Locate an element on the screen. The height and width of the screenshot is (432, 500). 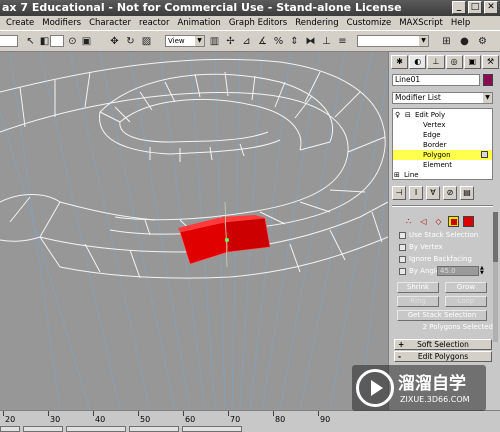
by-vertex-checkbox: By Vertex is located at coordinates (421, 247).